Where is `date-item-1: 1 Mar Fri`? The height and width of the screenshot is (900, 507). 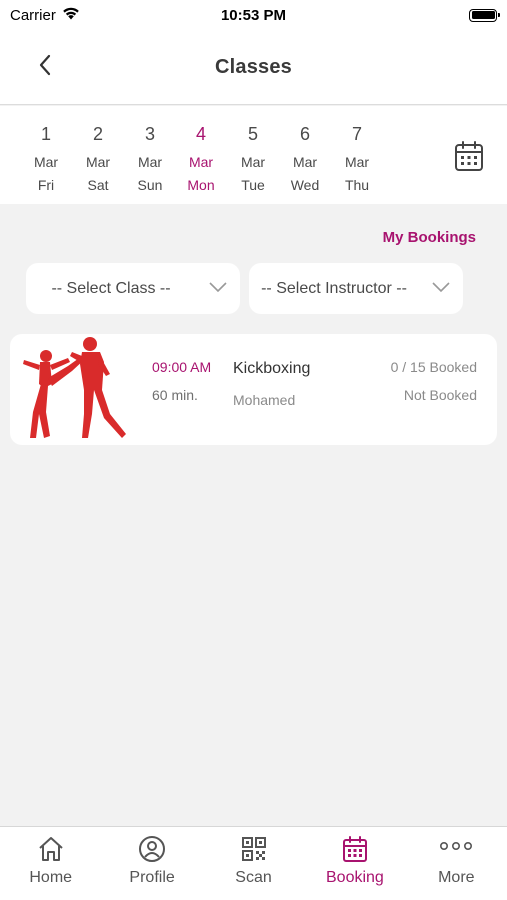
date-item-1: 1 Mar Fri is located at coordinates (46, 155).